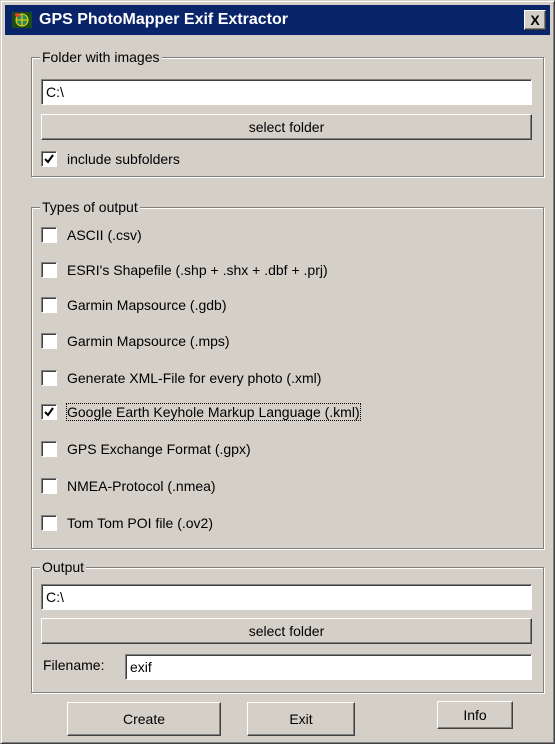  Describe the element at coordinates (286, 631) in the screenshot. I see `select-output-folder-button: select folder` at that location.